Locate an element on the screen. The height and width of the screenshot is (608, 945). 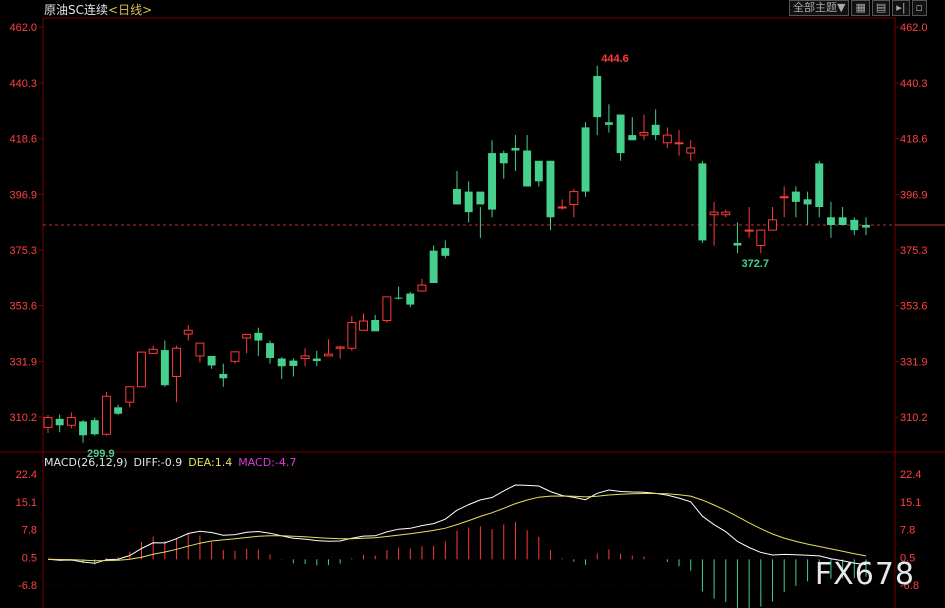
period-prev: < is located at coordinates (113, 10).